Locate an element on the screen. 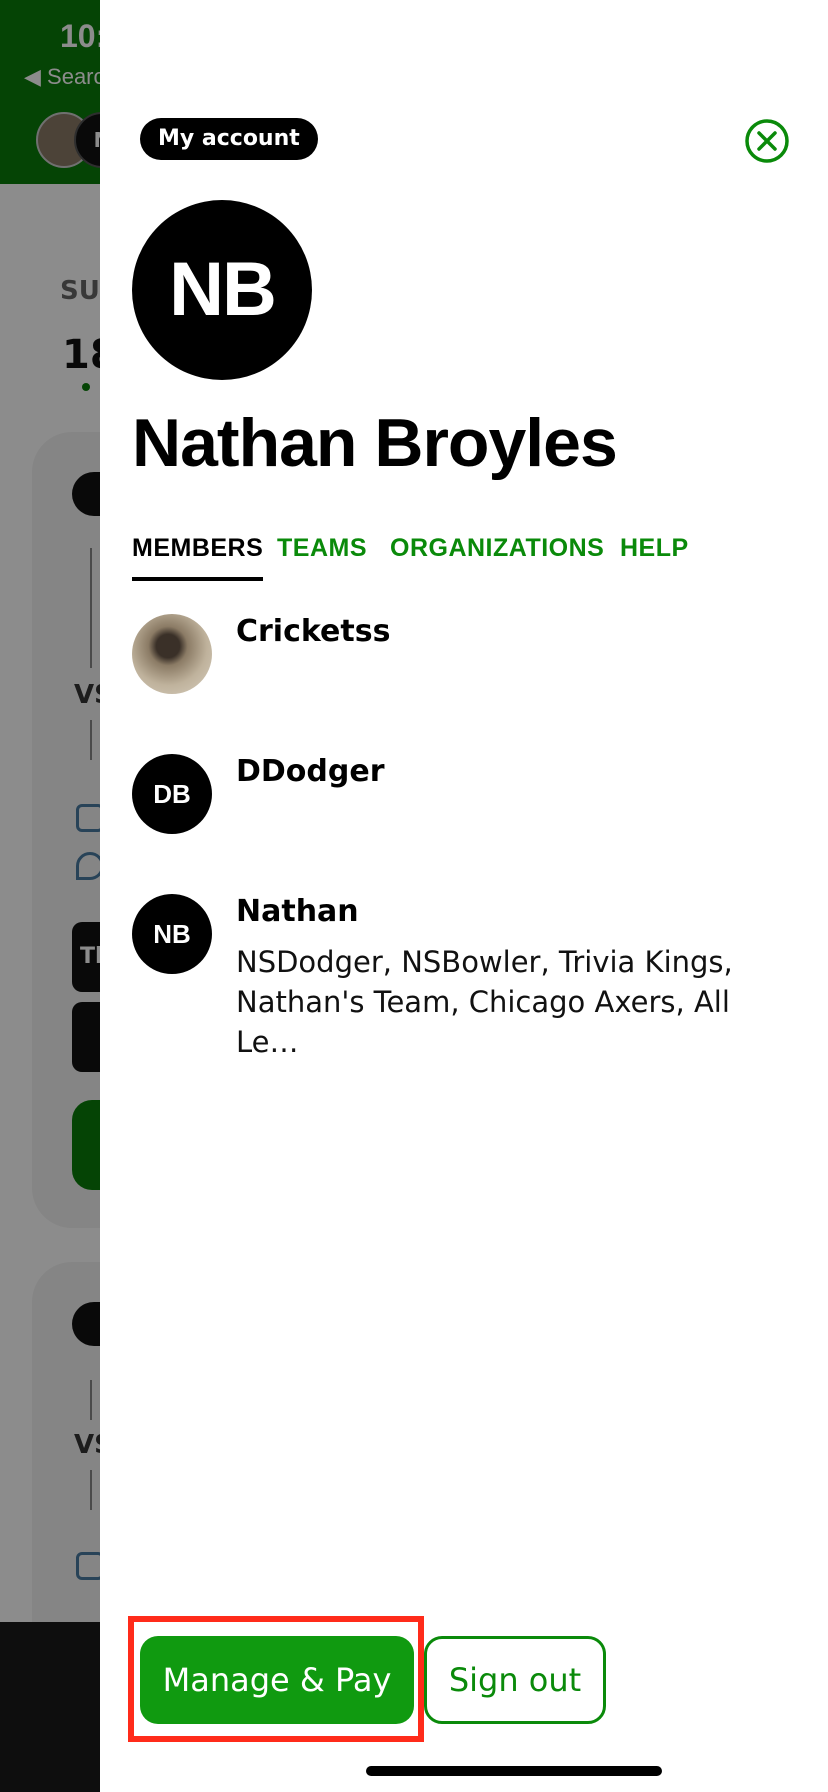  tab-organizations: ORGANIZATIONS is located at coordinates (497, 555).